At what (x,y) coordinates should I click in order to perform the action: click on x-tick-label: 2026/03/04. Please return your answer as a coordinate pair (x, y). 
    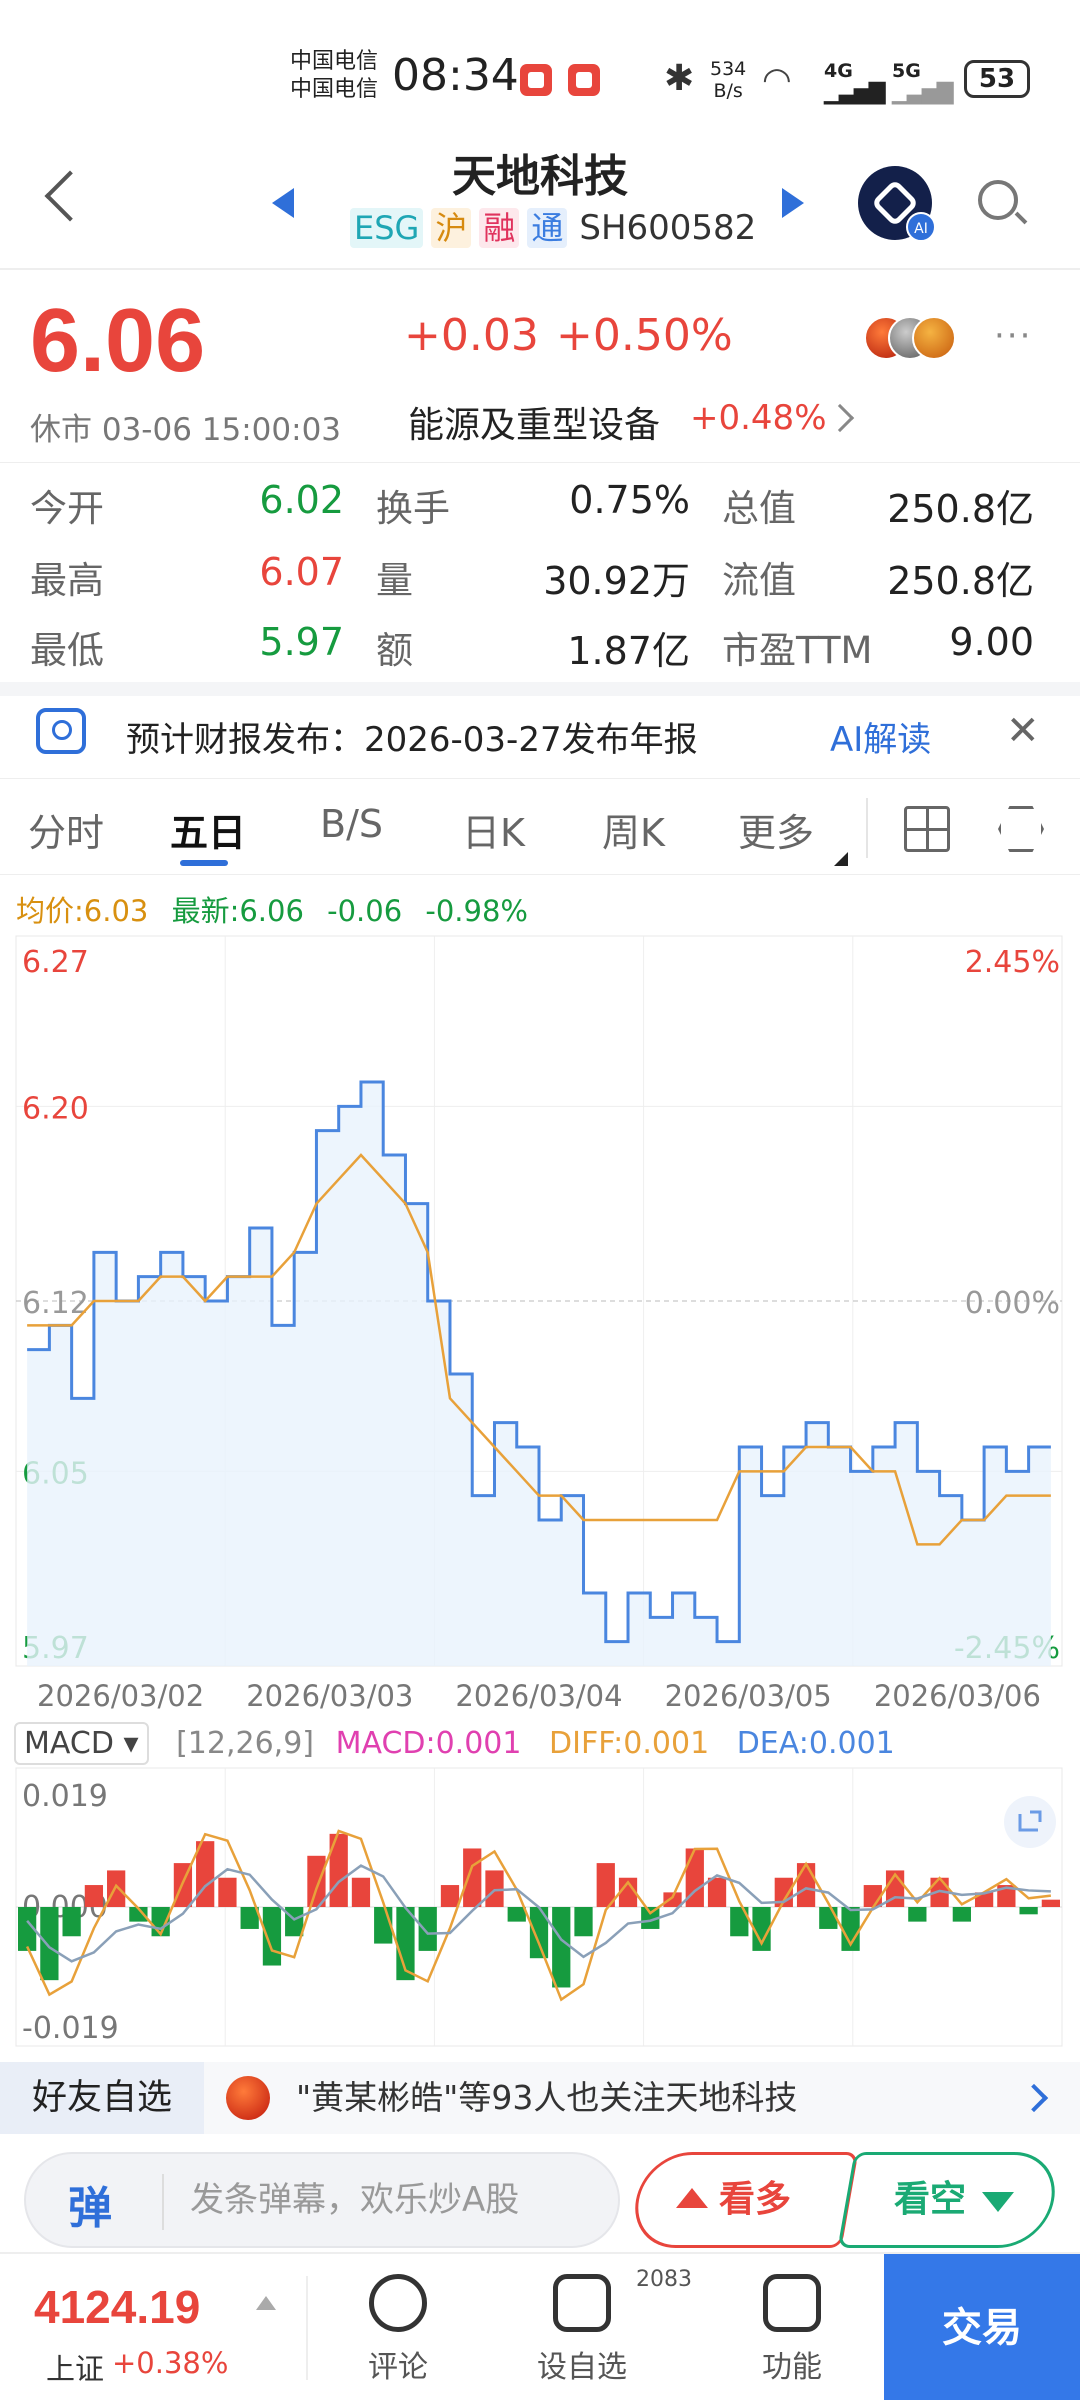
    Looking at the image, I should click on (538, 1694).